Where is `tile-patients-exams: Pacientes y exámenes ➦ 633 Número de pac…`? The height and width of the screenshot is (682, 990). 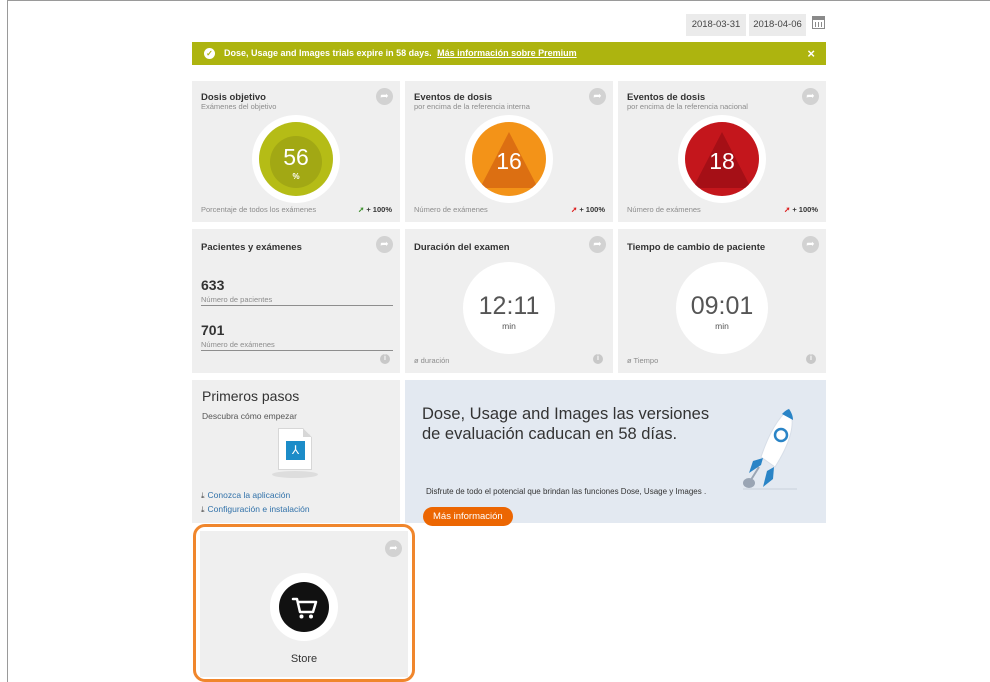 tile-patients-exams: Pacientes y exámenes ➦ 633 Número de pac… is located at coordinates (296, 301).